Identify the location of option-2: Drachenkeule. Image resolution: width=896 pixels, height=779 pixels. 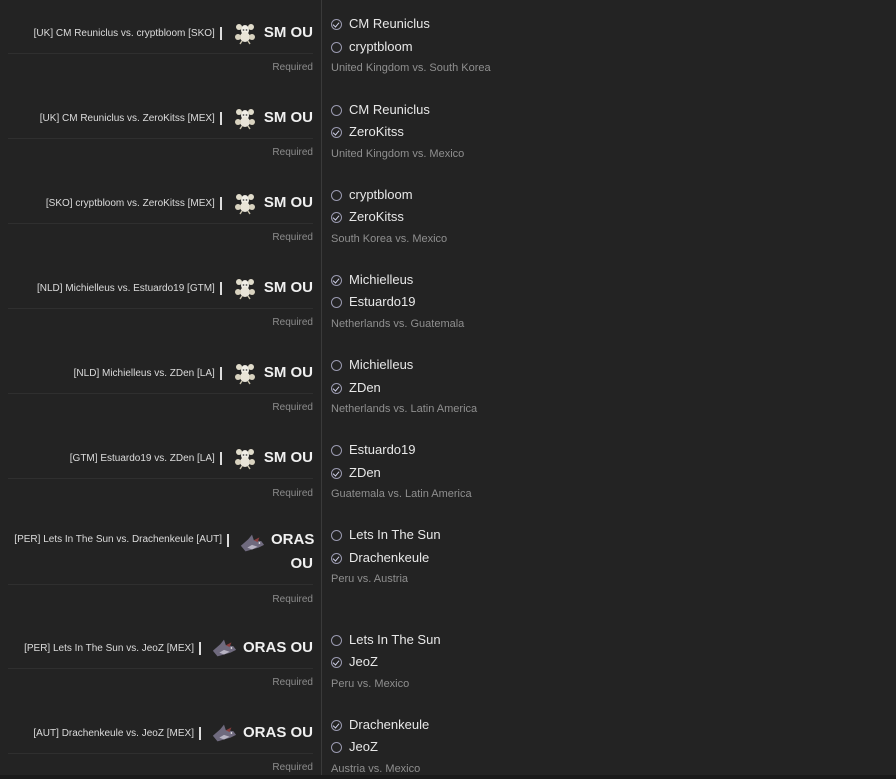
(380, 558).